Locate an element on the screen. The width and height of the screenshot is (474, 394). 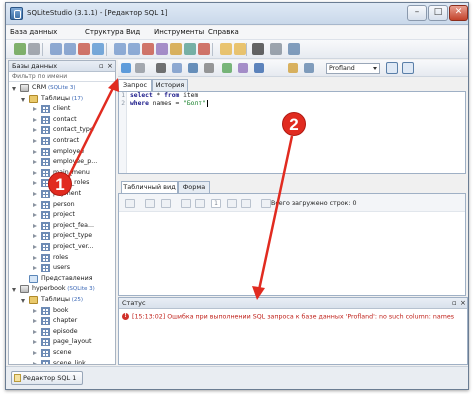
tree-item: episode is located at coordinates (62, 332).